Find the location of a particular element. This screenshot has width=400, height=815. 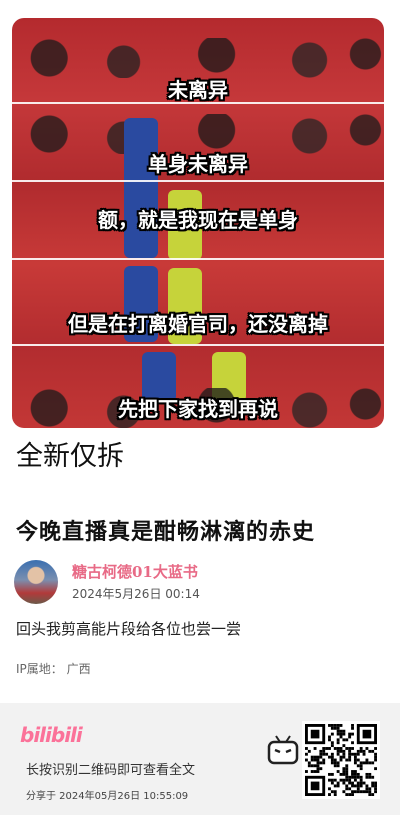

post-body: 回头我剪高能片段给各位也尝一尝 is located at coordinates (129, 629).